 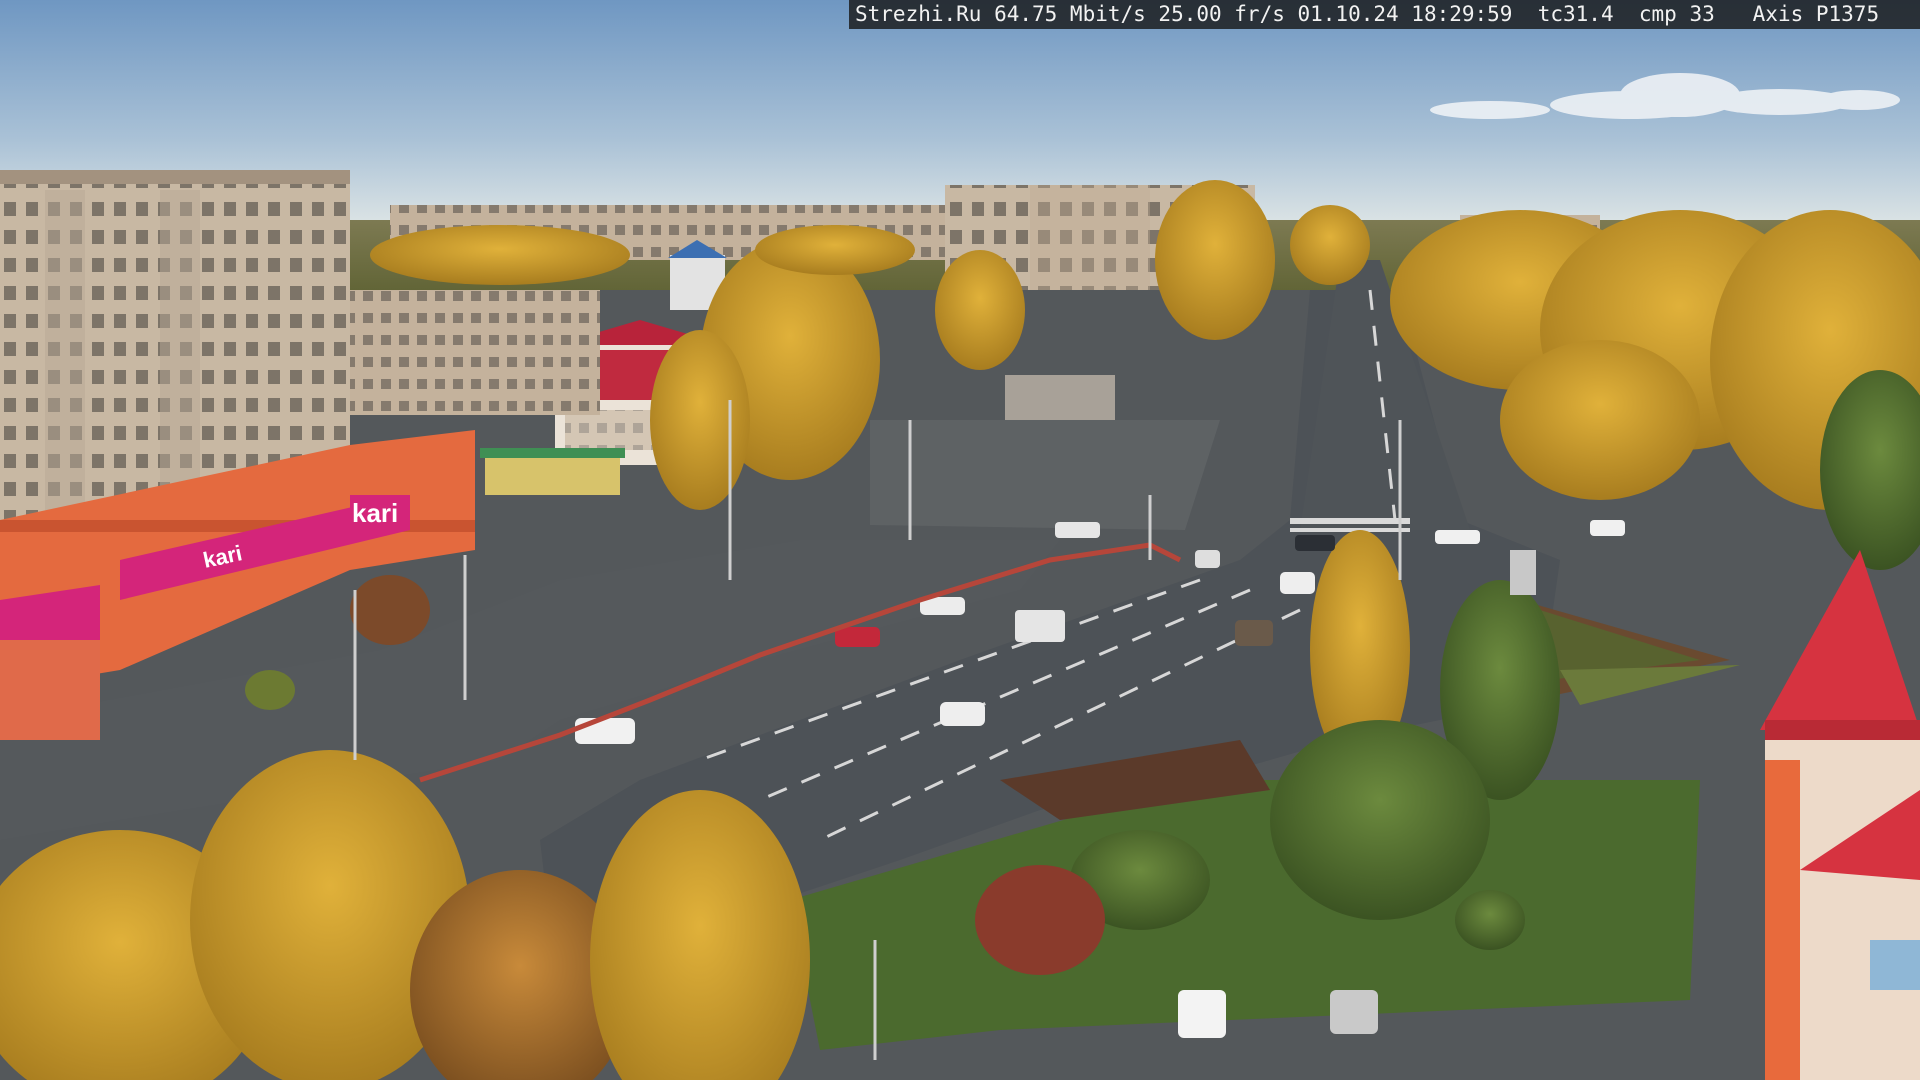 I want to click on car-dark, so click(x=1315, y=543).